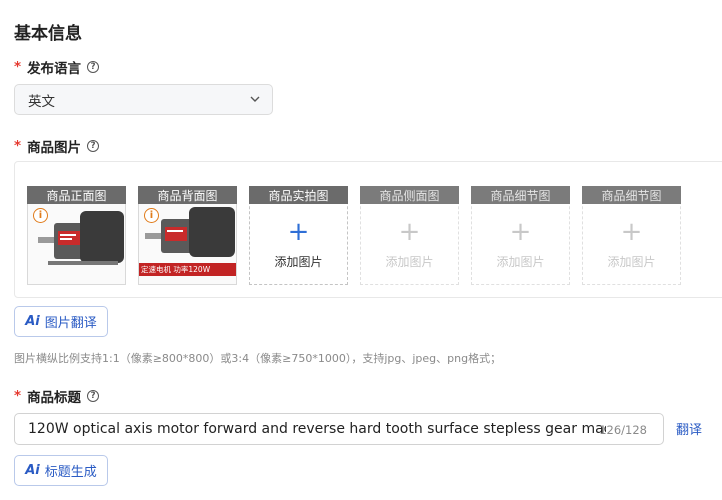 Image resolution: width=722 pixels, height=500 pixels. What do you see at coordinates (54, 69) in the screenshot?
I see `language-label: 发布语言` at bounding box center [54, 69].